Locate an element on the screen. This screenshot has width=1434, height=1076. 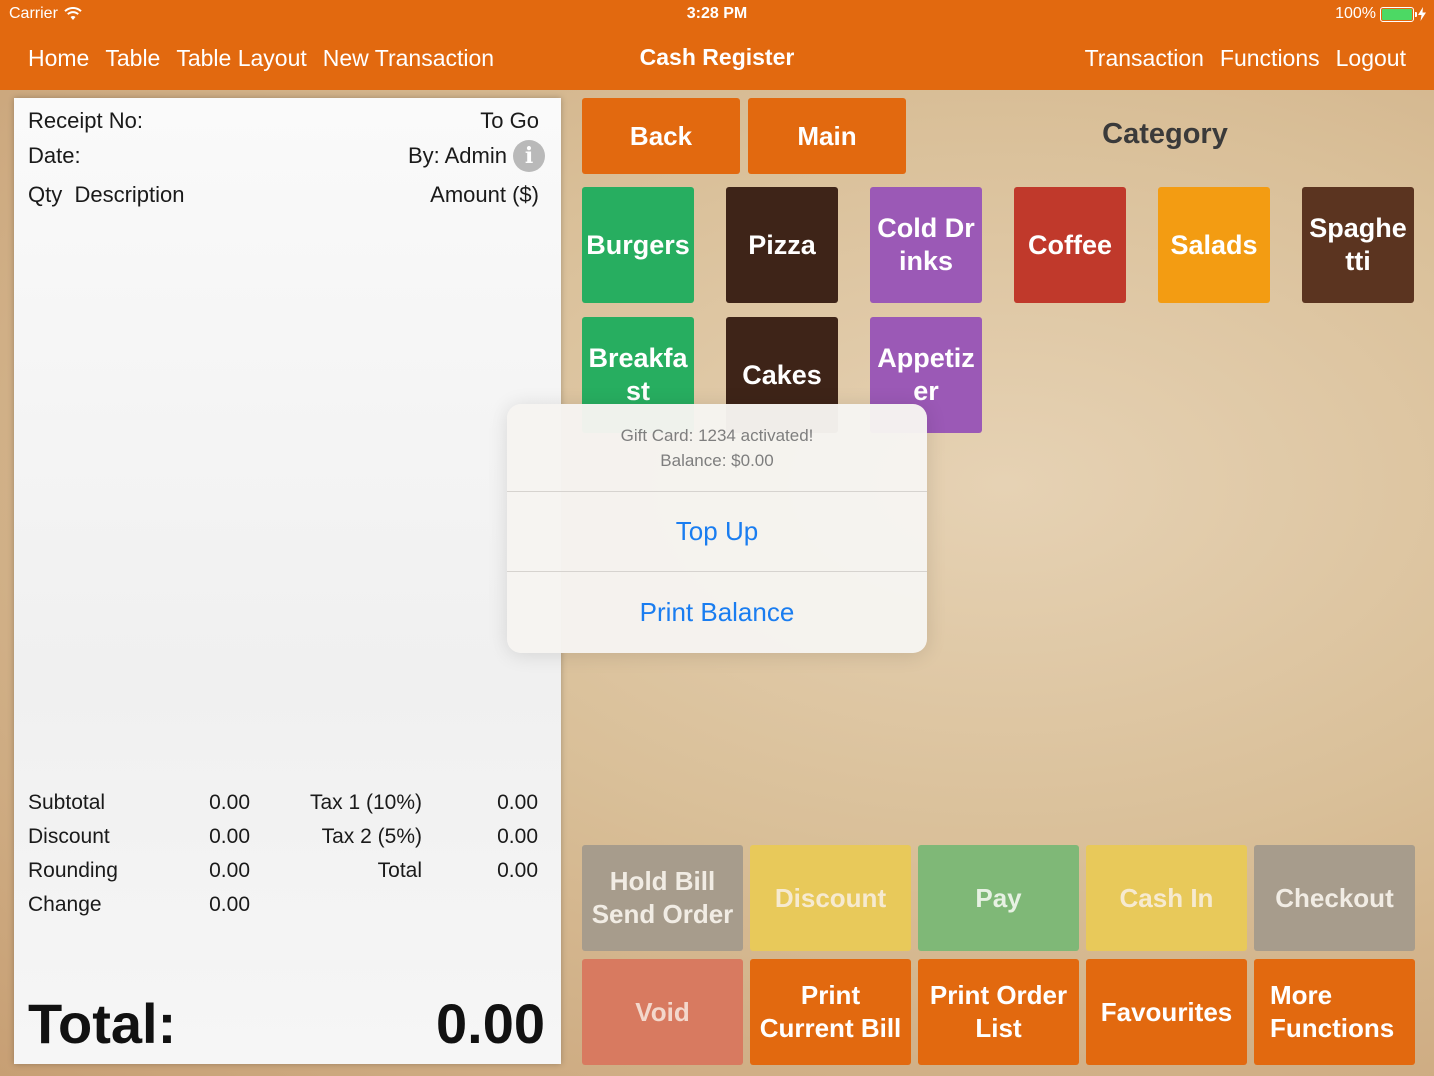
discount-label: Discount is located at coordinates (69, 836).